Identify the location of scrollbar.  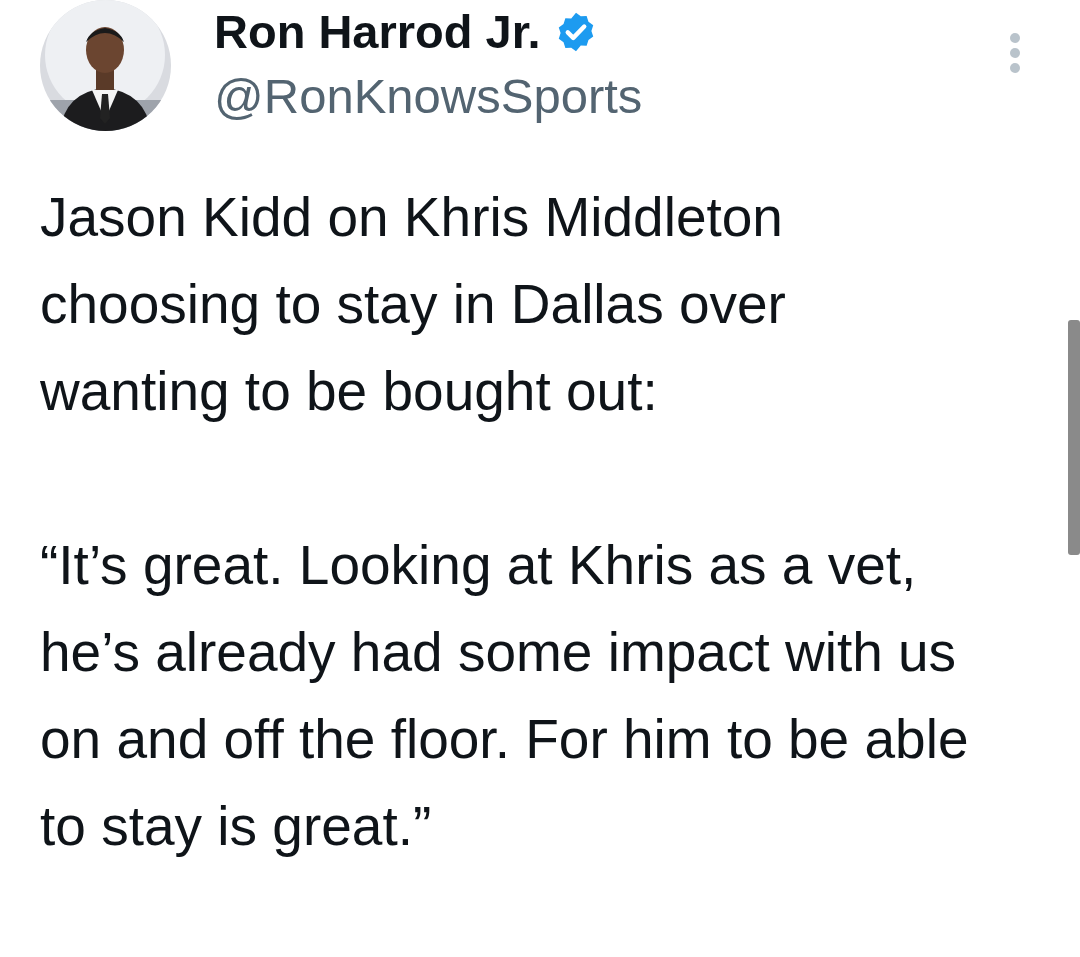
(1074, 437).